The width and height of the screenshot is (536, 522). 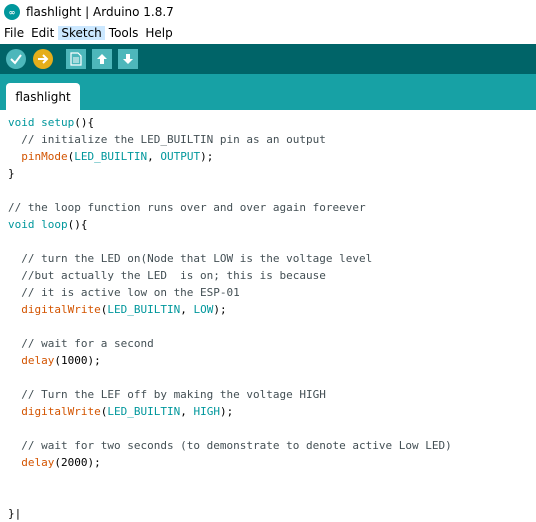 What do you see at coordinates (268, 59) in the screenshot?
I see `toolbar` at bounding box center [268, 59].